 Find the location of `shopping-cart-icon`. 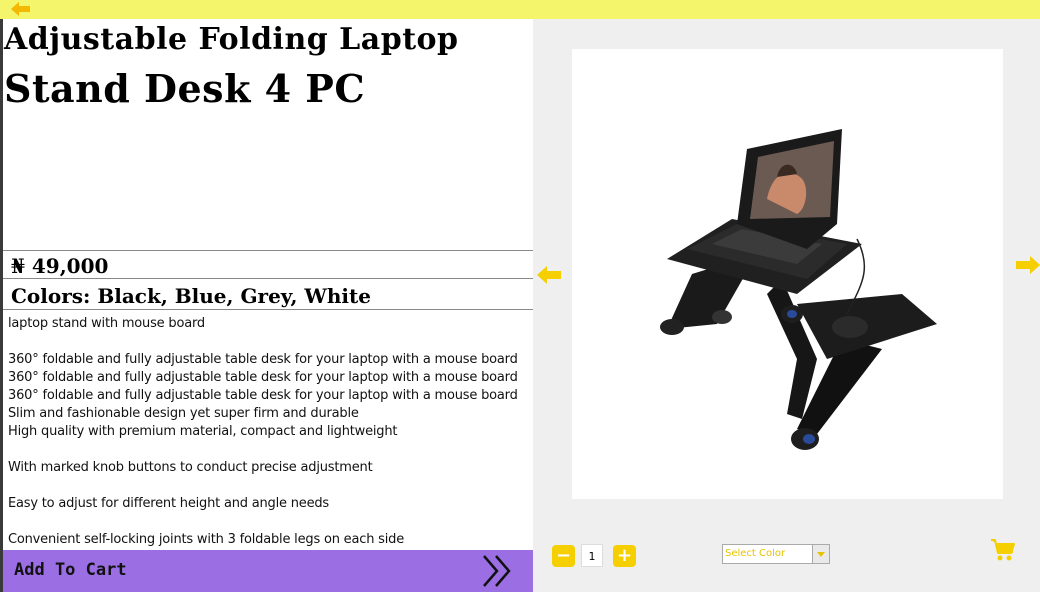

shopping-cart-icon is located at coordinates (1003, 550).